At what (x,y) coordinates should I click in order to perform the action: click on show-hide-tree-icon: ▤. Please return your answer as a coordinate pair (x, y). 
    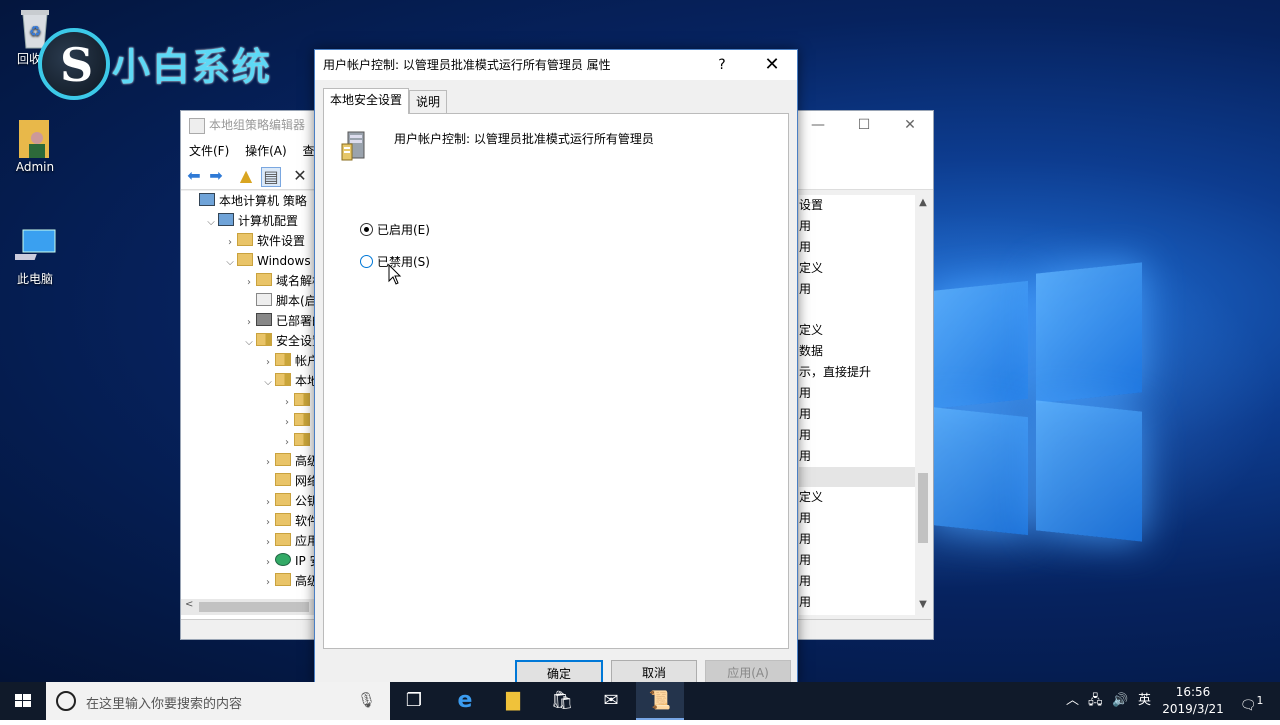
    Looking at the image, I should click on (271, 177).